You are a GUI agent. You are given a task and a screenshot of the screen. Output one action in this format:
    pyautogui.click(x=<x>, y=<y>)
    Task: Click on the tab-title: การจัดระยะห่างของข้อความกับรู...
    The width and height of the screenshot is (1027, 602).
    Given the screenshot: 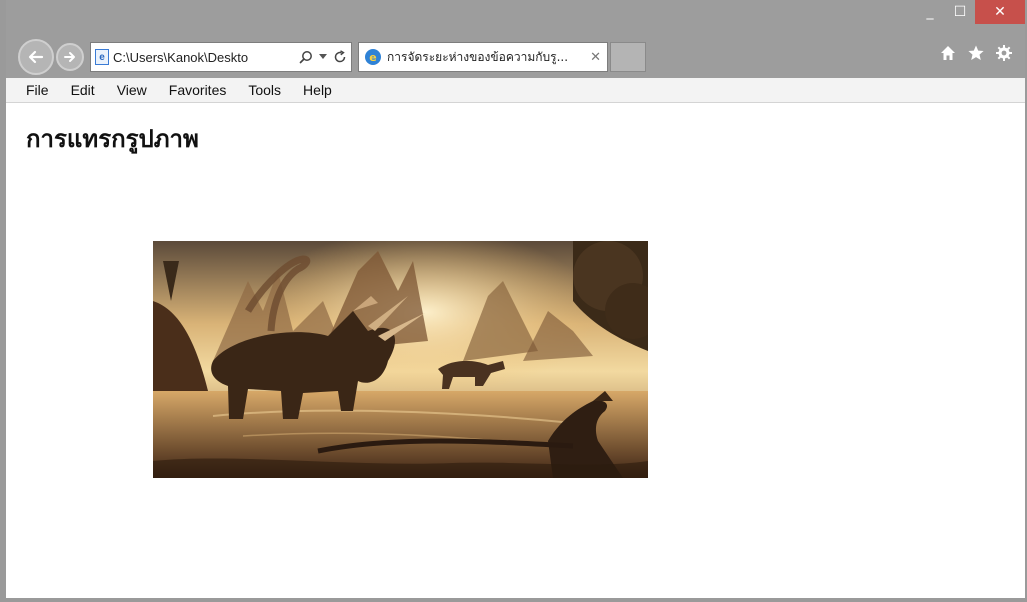 What is the action you would take?
    pyautogui.click(x=478, y=56)
    